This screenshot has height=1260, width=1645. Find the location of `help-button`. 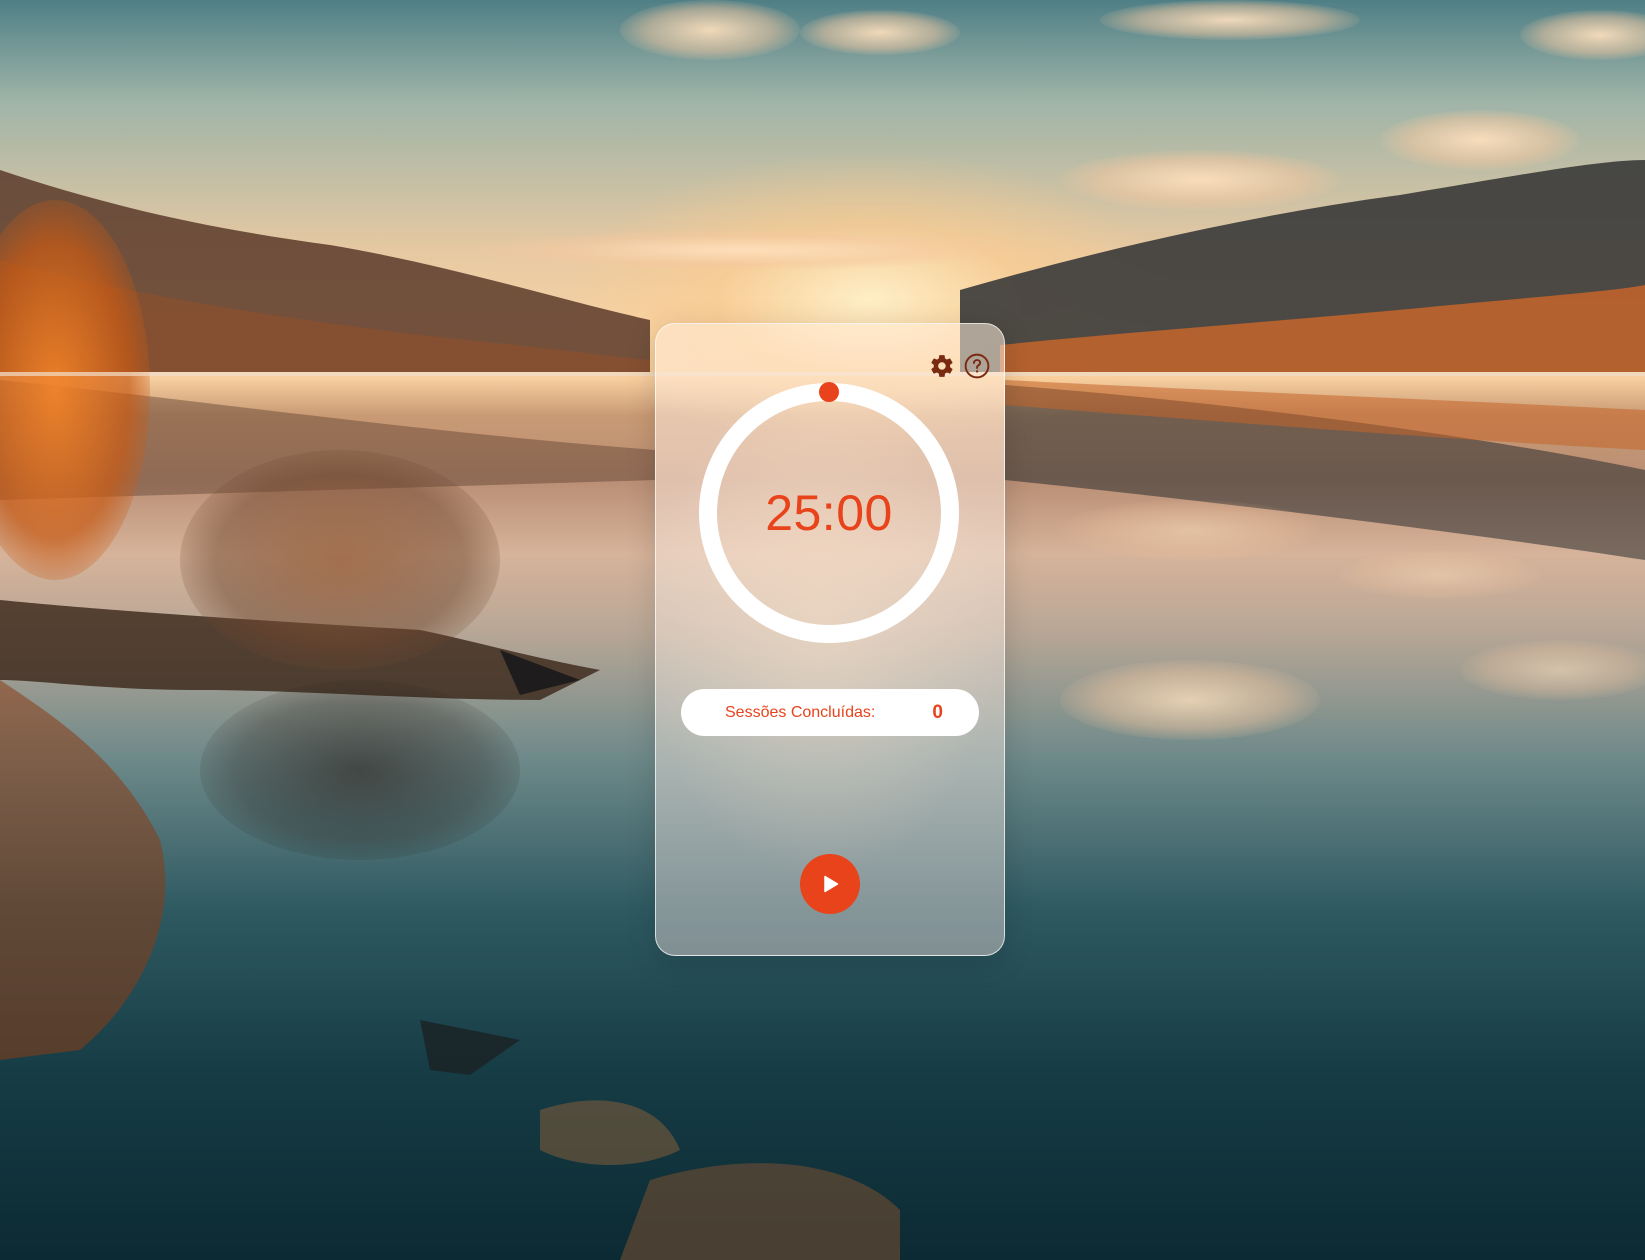

help-button is located at coordinates (977, 366).